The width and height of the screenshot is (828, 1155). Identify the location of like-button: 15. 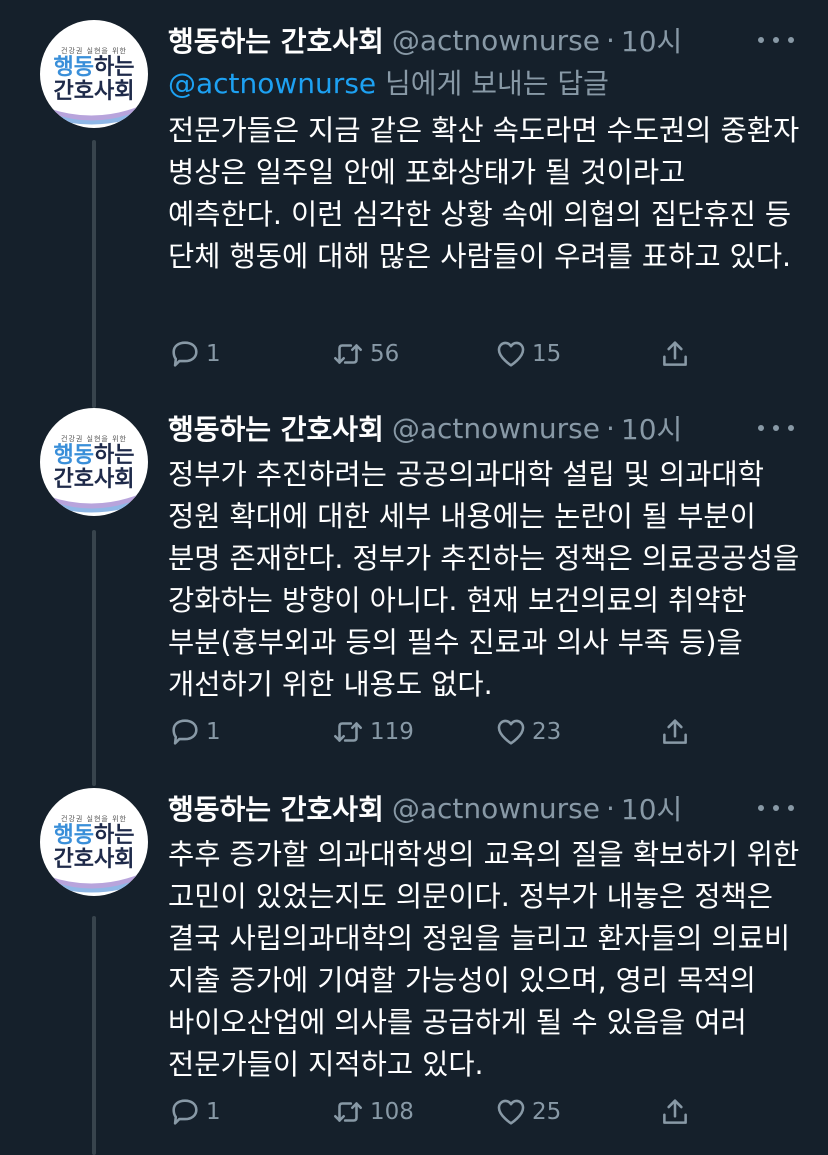
(527, 354).